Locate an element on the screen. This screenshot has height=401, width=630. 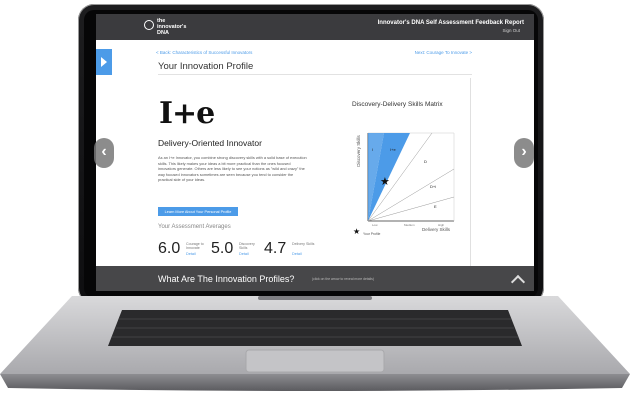
logo: the innovator's DNA is located at coordinates (167, 28).